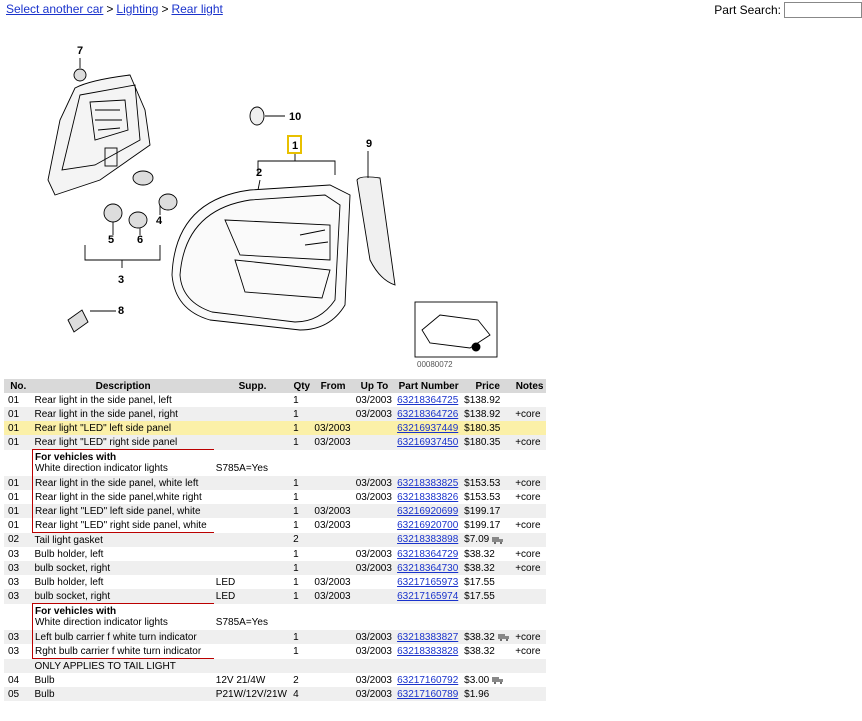  What do you see at coordinates (479, 637) in the screenshot?
I see `row-price: $38.32` at bounding box center [479, 637].